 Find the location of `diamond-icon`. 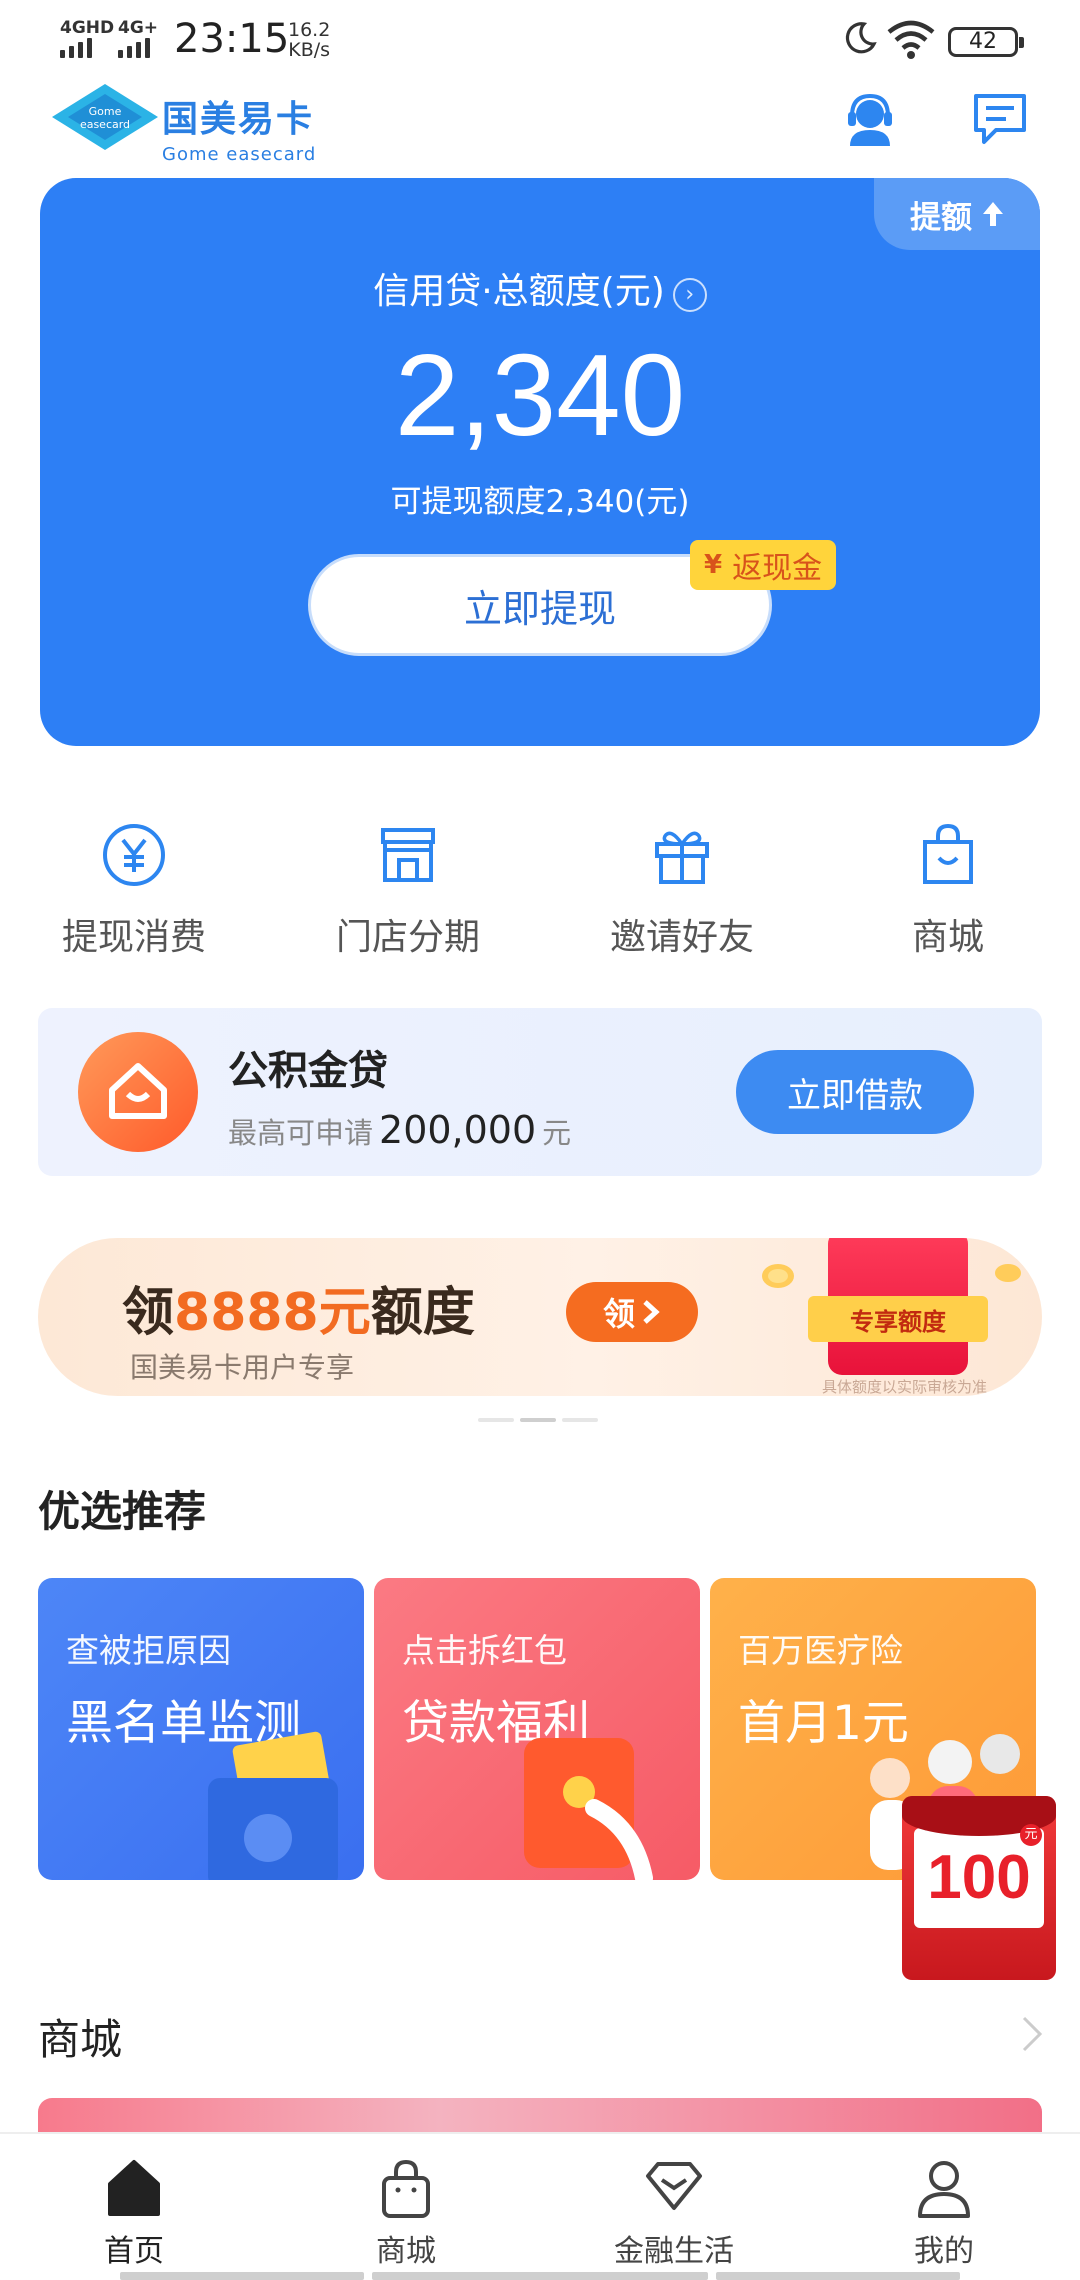

diamond-icon is located at coordinates (674, 2186).